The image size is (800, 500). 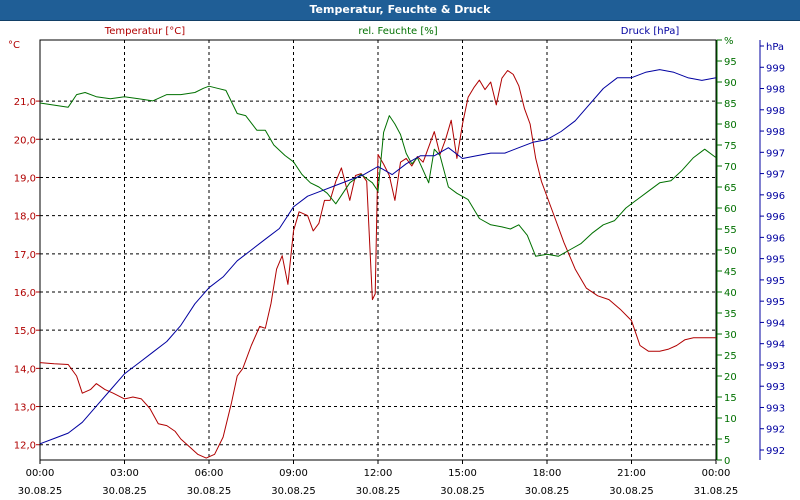 I want to click on temperature-tick-label: 12,0, so click(x=25, y=446).